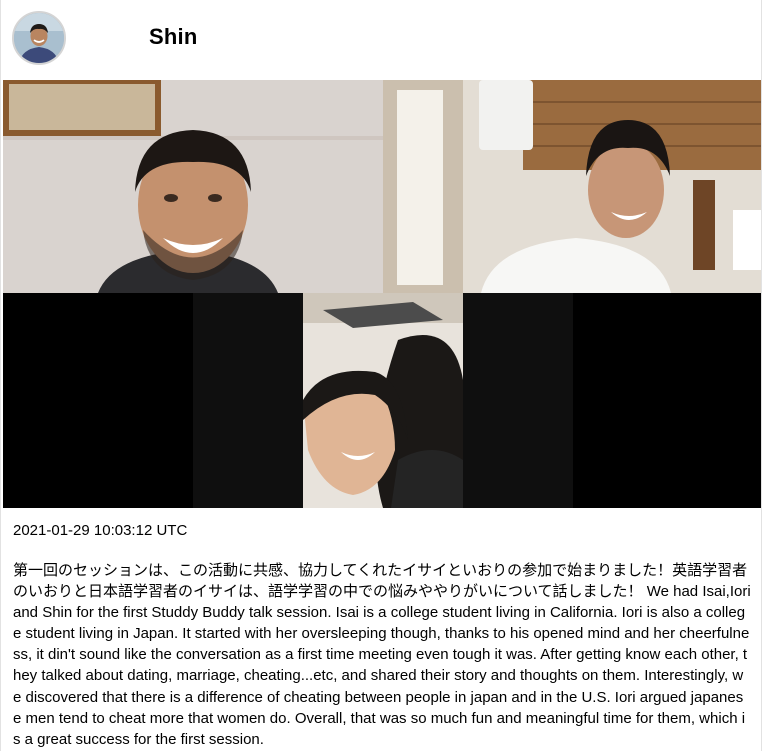  Describe the element at coordinates (572, 186) in the screenshot. I see `participant-tile-right` at that location.